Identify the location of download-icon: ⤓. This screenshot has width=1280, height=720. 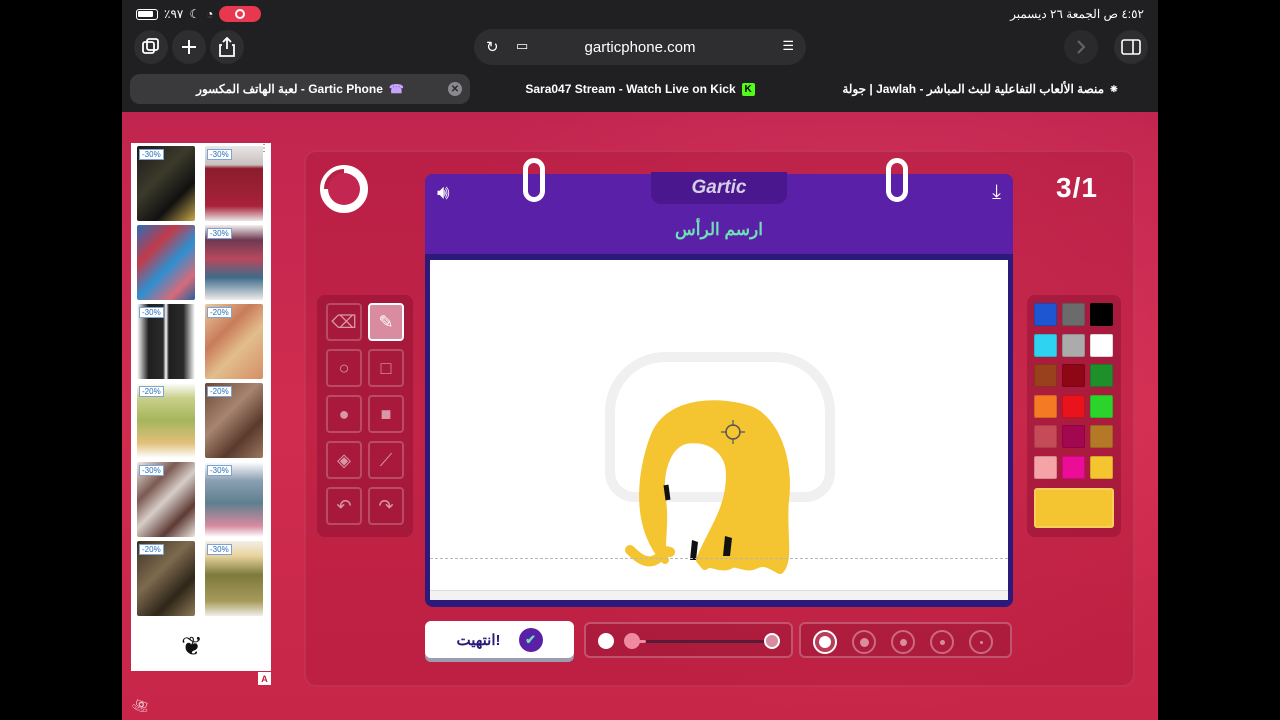
(996, 192).